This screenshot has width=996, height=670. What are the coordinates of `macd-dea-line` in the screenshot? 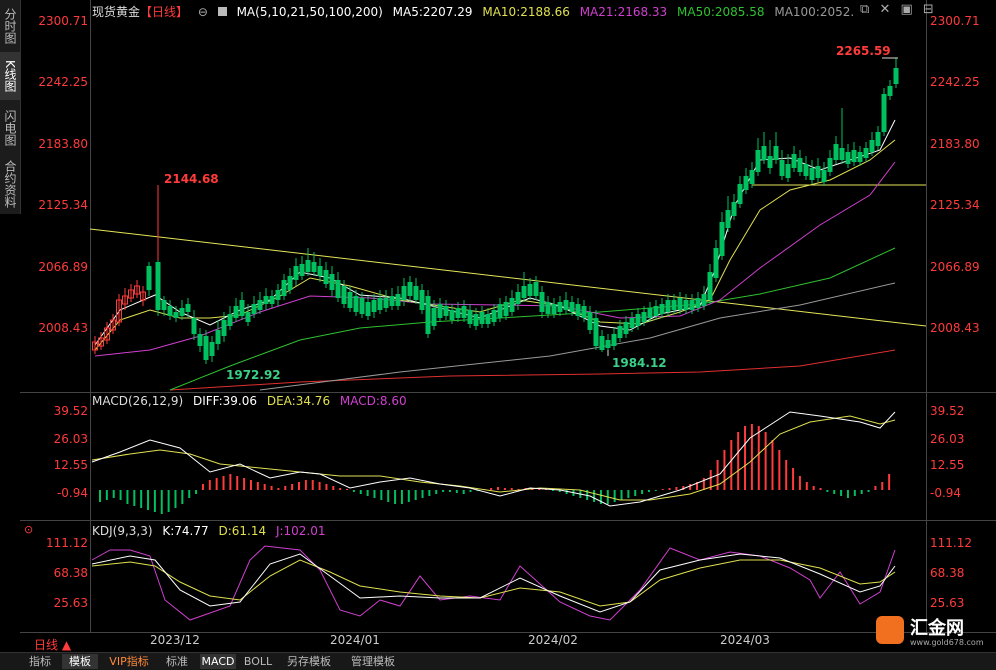 It's located at (493, 458).